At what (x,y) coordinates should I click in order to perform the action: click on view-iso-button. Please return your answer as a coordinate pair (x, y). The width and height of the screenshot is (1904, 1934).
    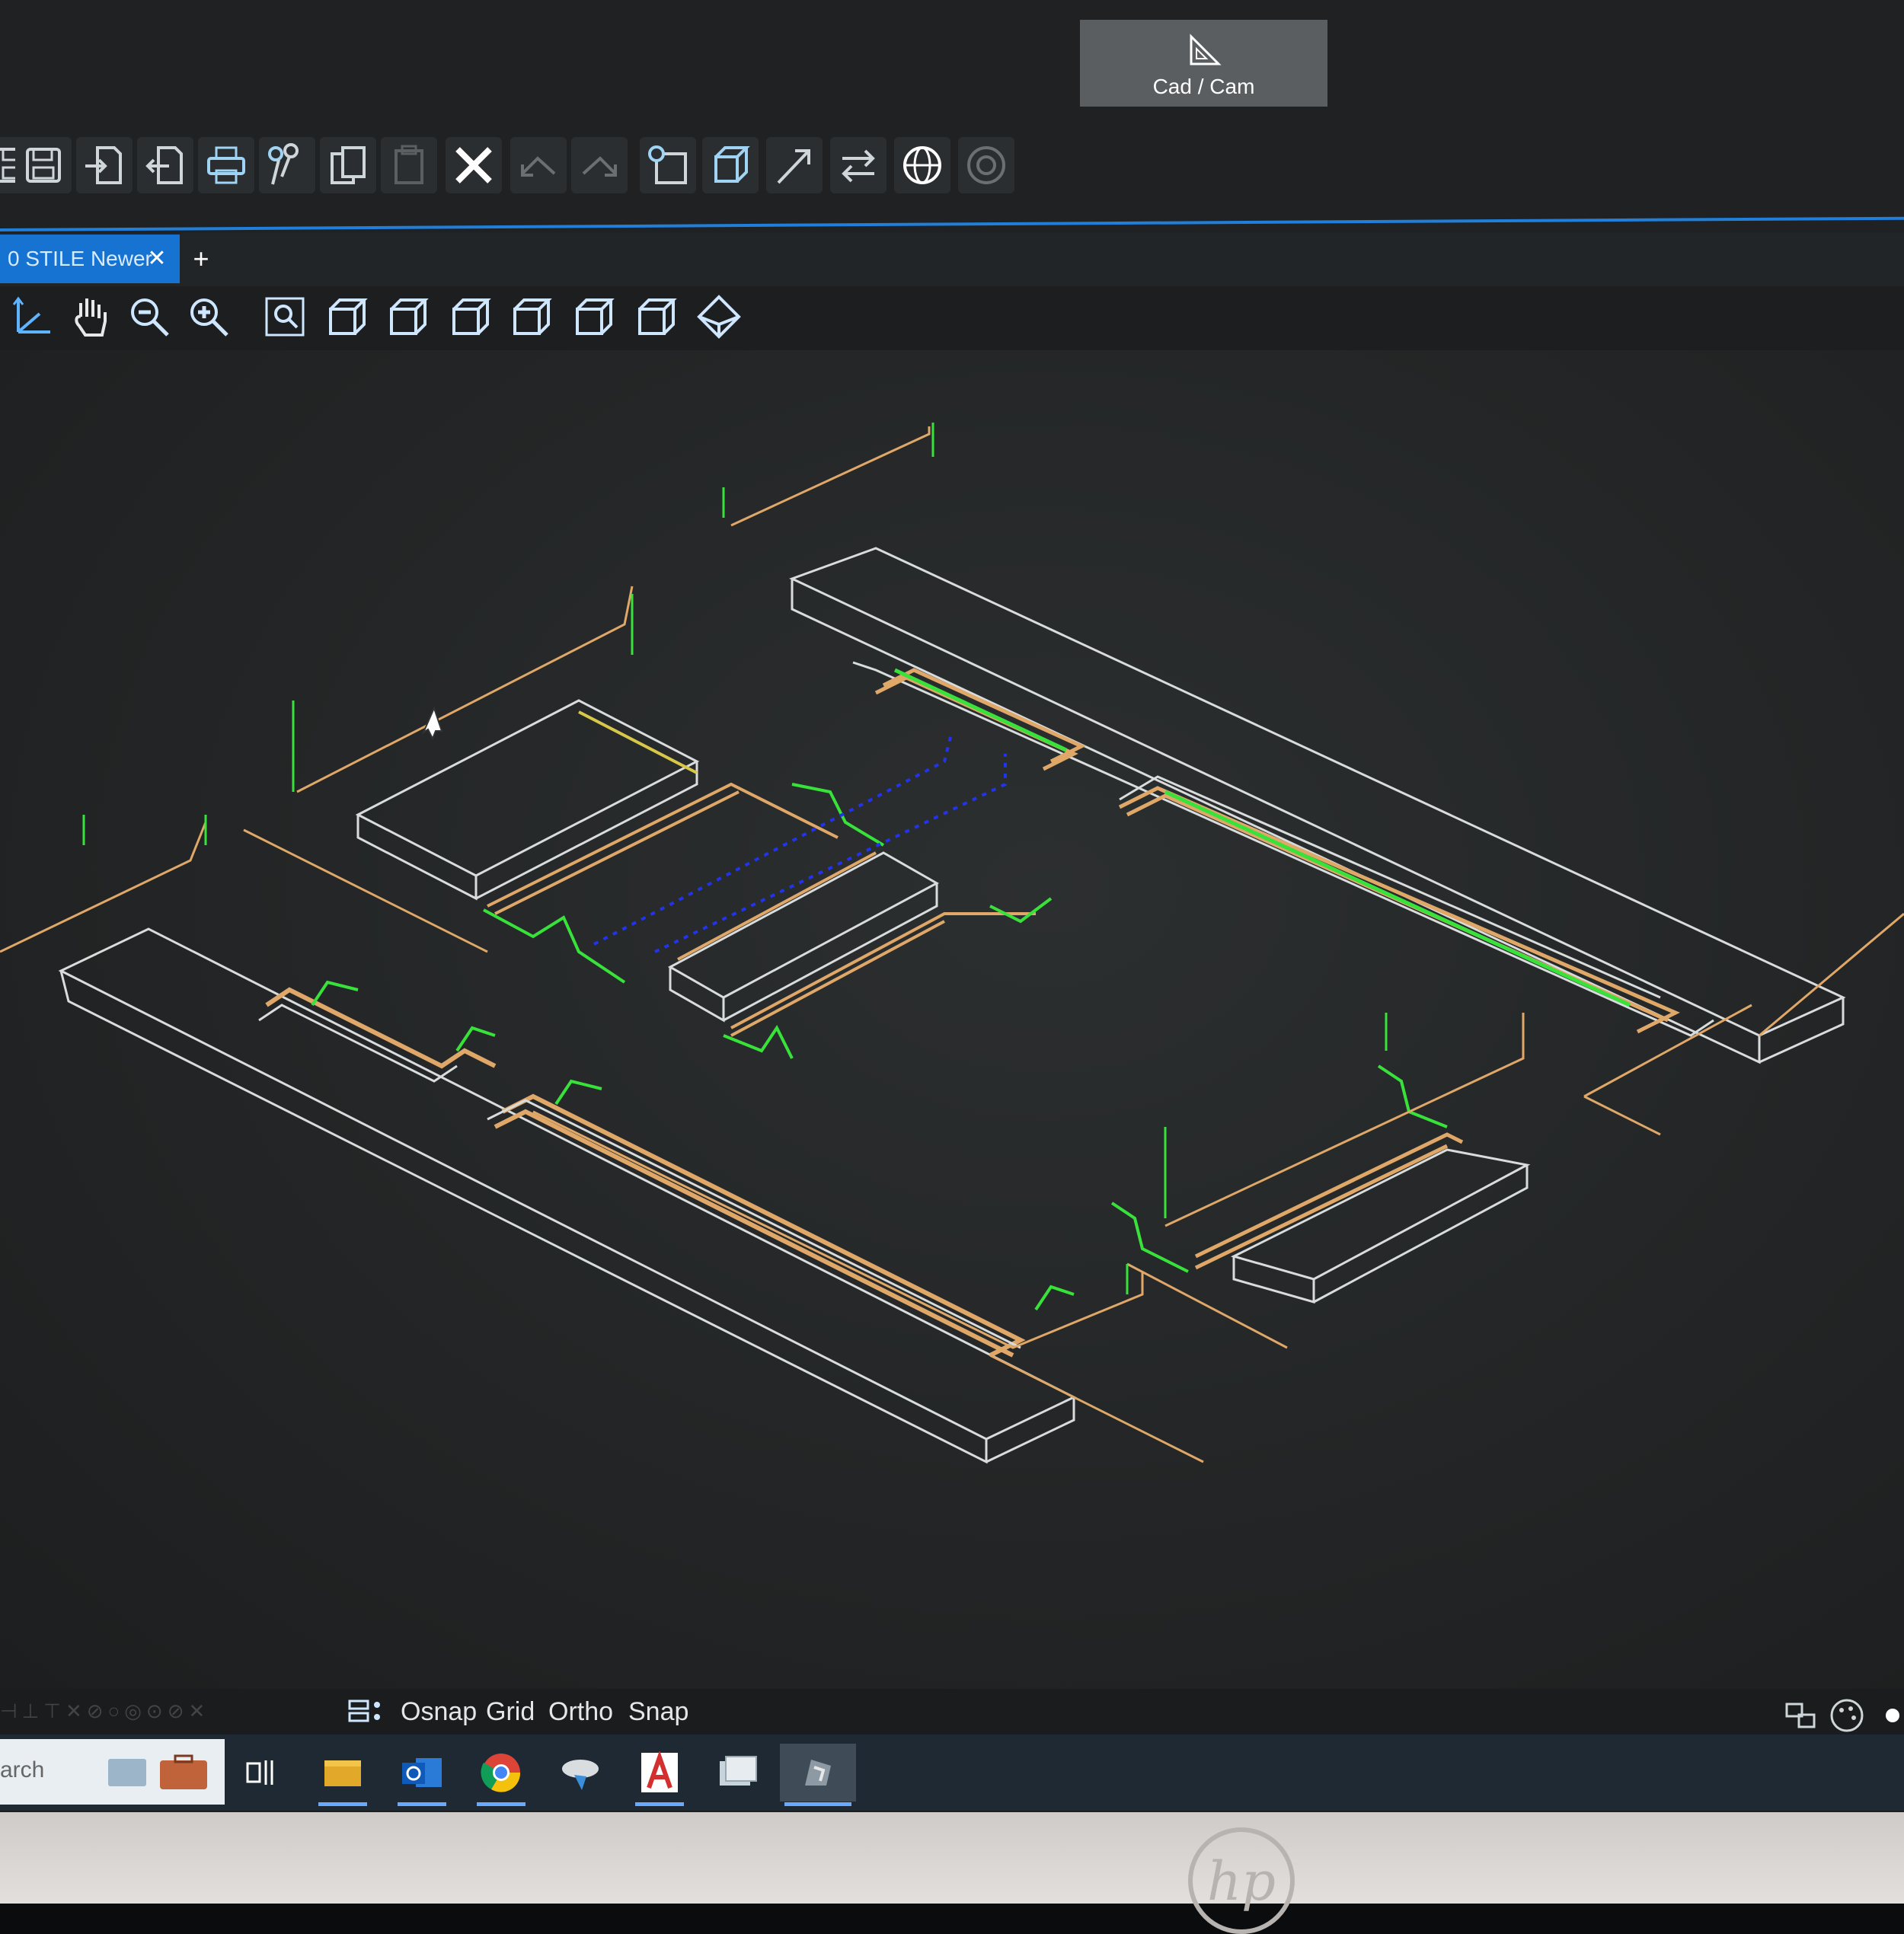
    Looking at the image, I should click on (719, 316).